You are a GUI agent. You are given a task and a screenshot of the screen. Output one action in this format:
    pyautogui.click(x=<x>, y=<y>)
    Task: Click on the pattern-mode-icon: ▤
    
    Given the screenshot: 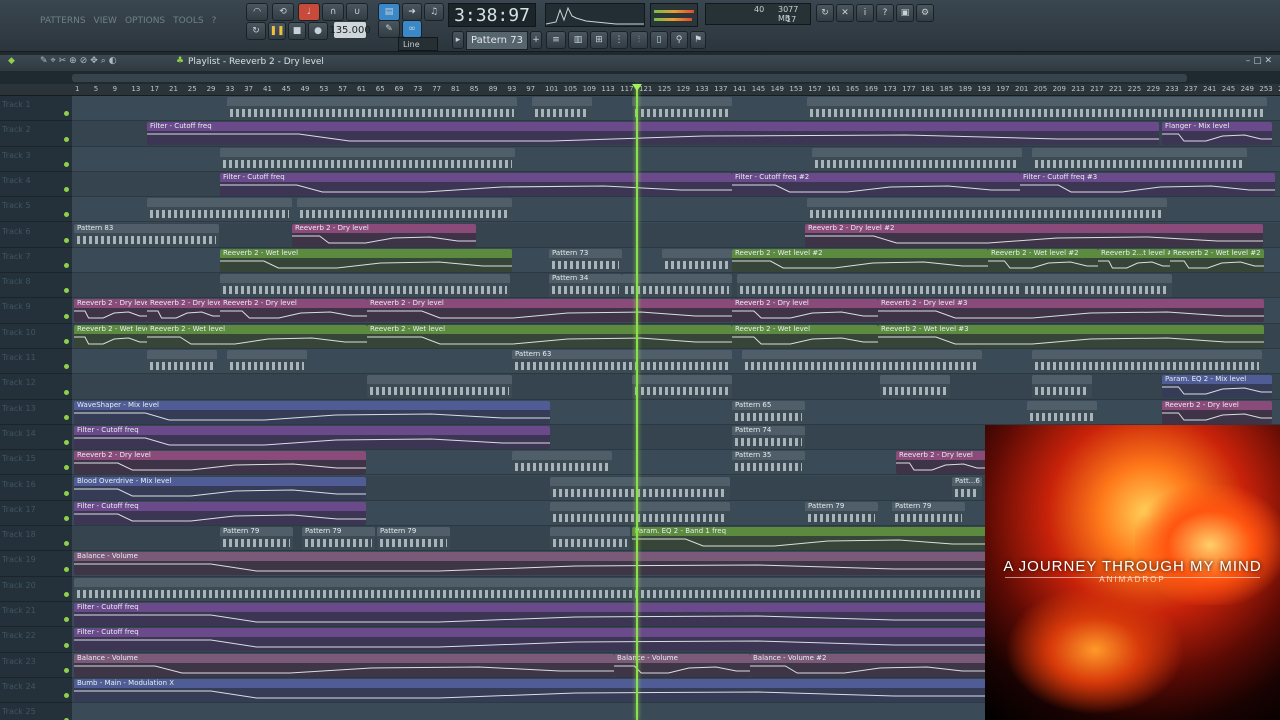 What is the action you would take?
    pyautogui.click(x=389, y=12)
    